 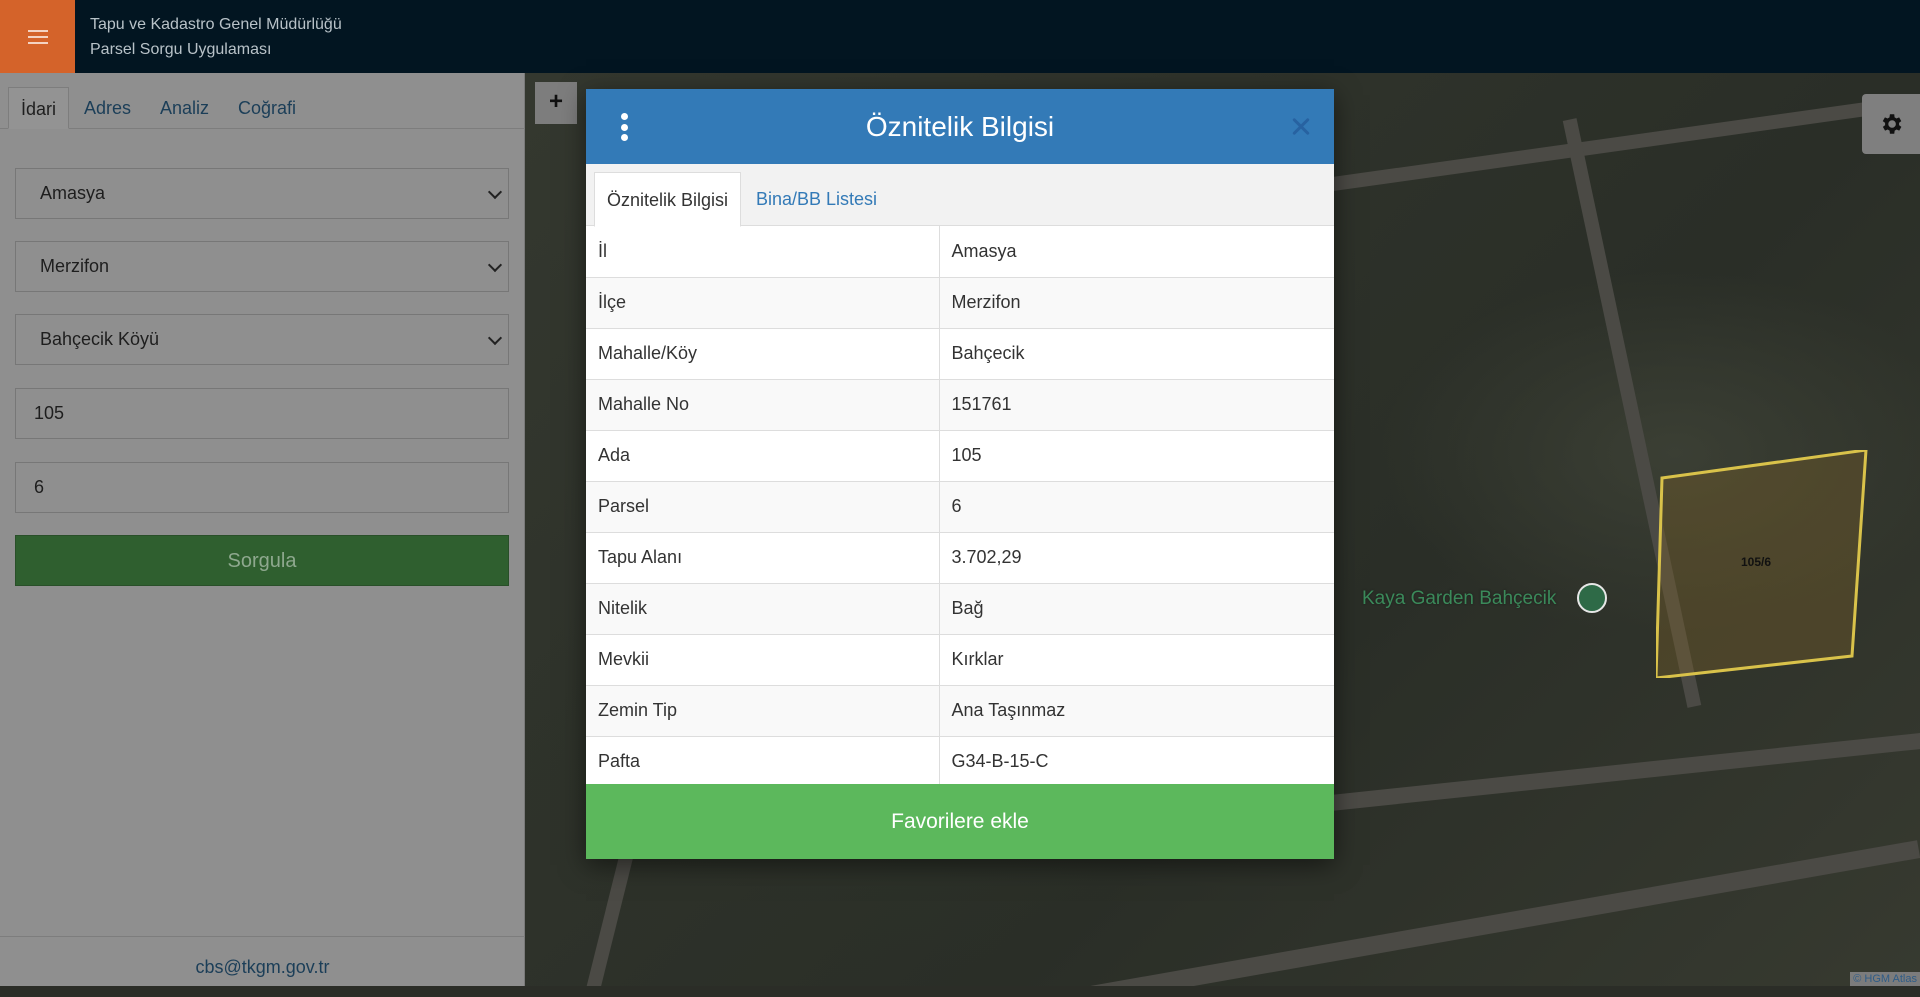 What do you see at coordinates (1885, 979) in the screenshot?
I see `map-attribution: © HGM Atlas` at bounding box center [1885, 979].